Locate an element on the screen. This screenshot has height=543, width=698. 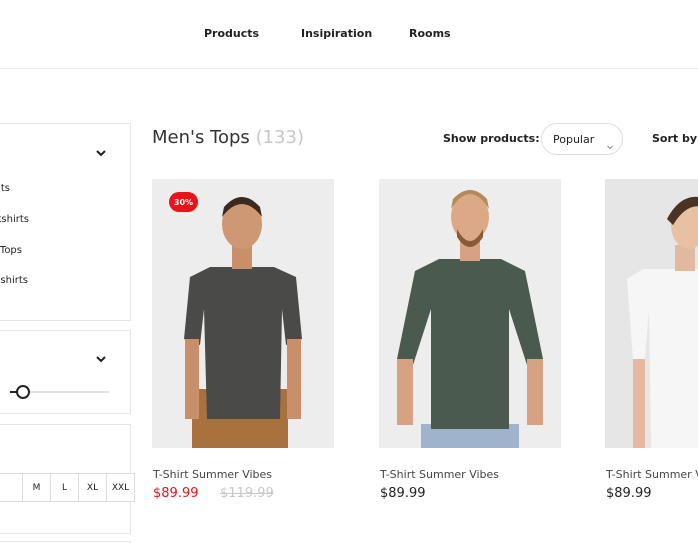
category-item: shirts is located at coordinates (14, 282).